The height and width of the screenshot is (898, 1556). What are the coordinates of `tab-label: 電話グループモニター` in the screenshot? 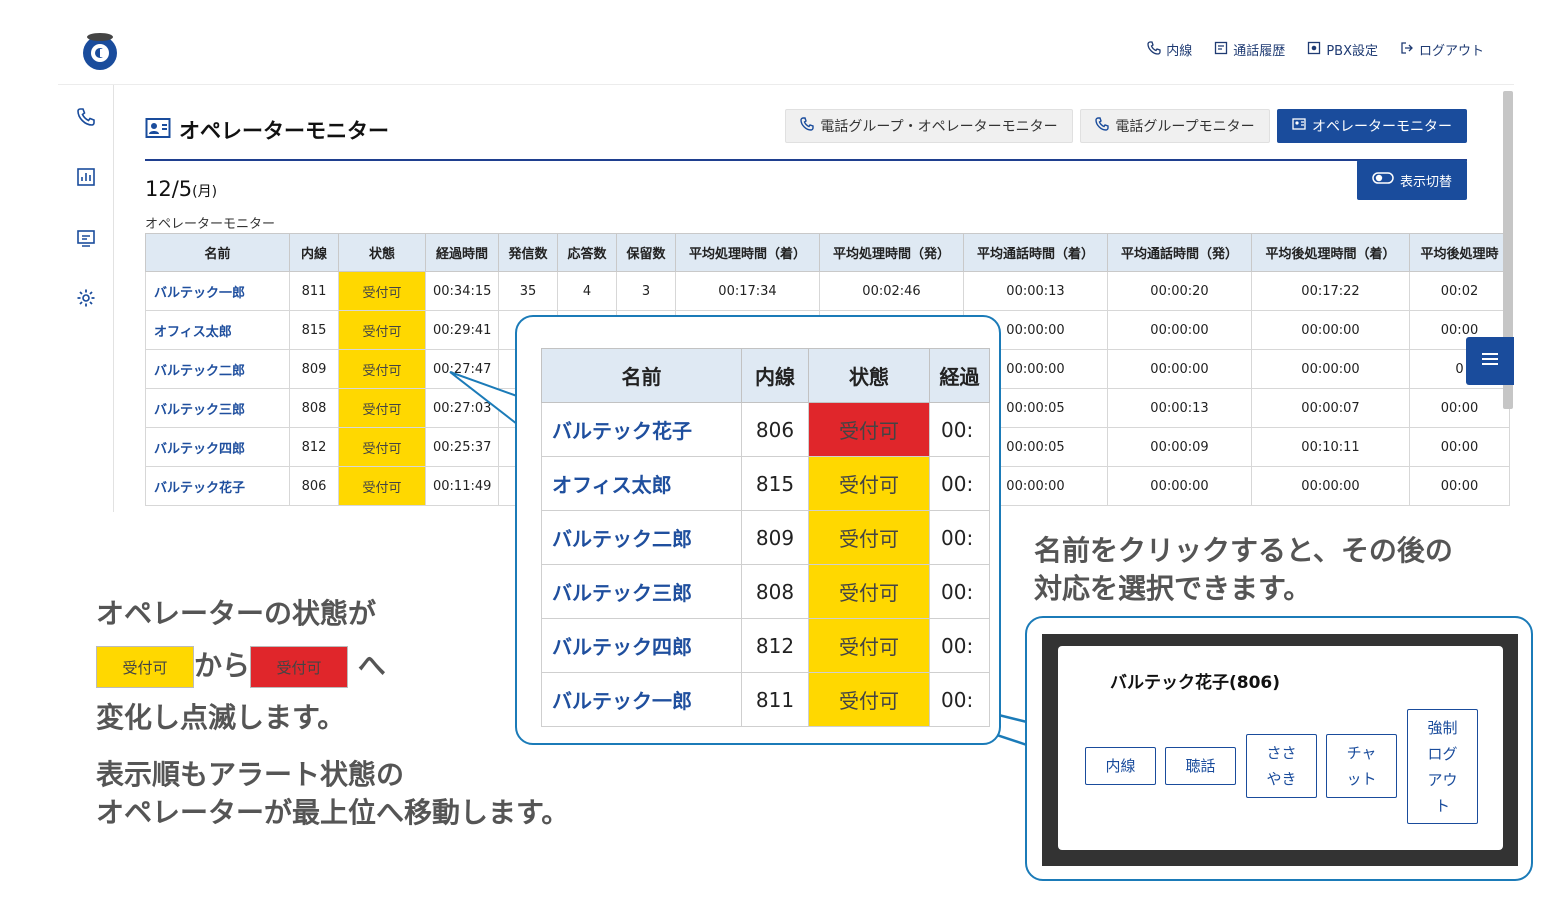 It's located at (1185, 127).